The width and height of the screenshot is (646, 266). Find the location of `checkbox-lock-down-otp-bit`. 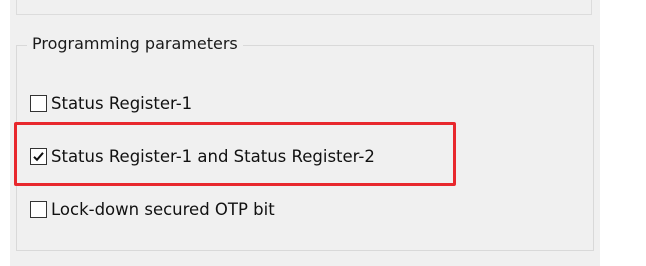

checkbox-lock-down-otp-bit is located at coordinates (38, 209).